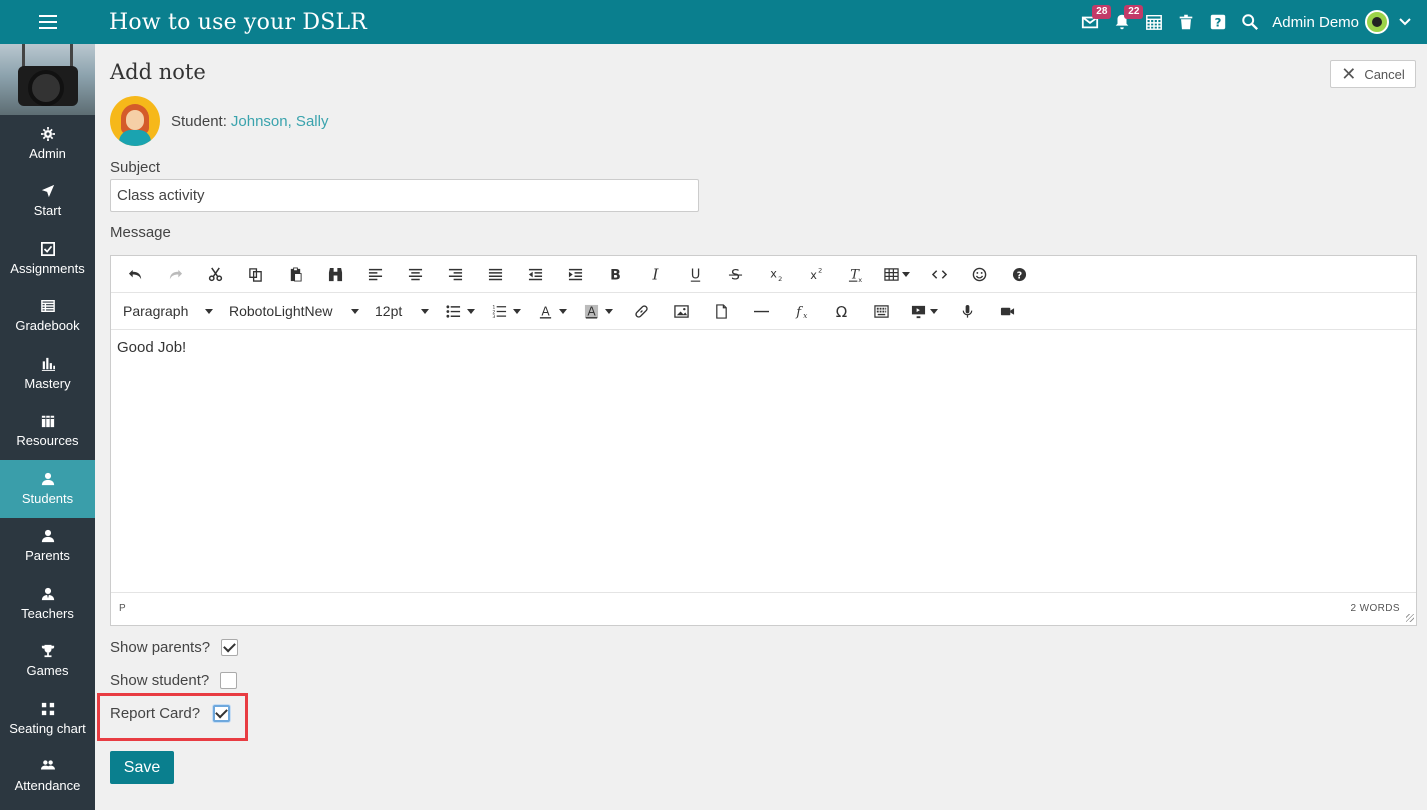  What do you see at coordinates (174, 680) in the screenshot?
I see `show-student-row: Show student?` at bounding box center [174, 680].